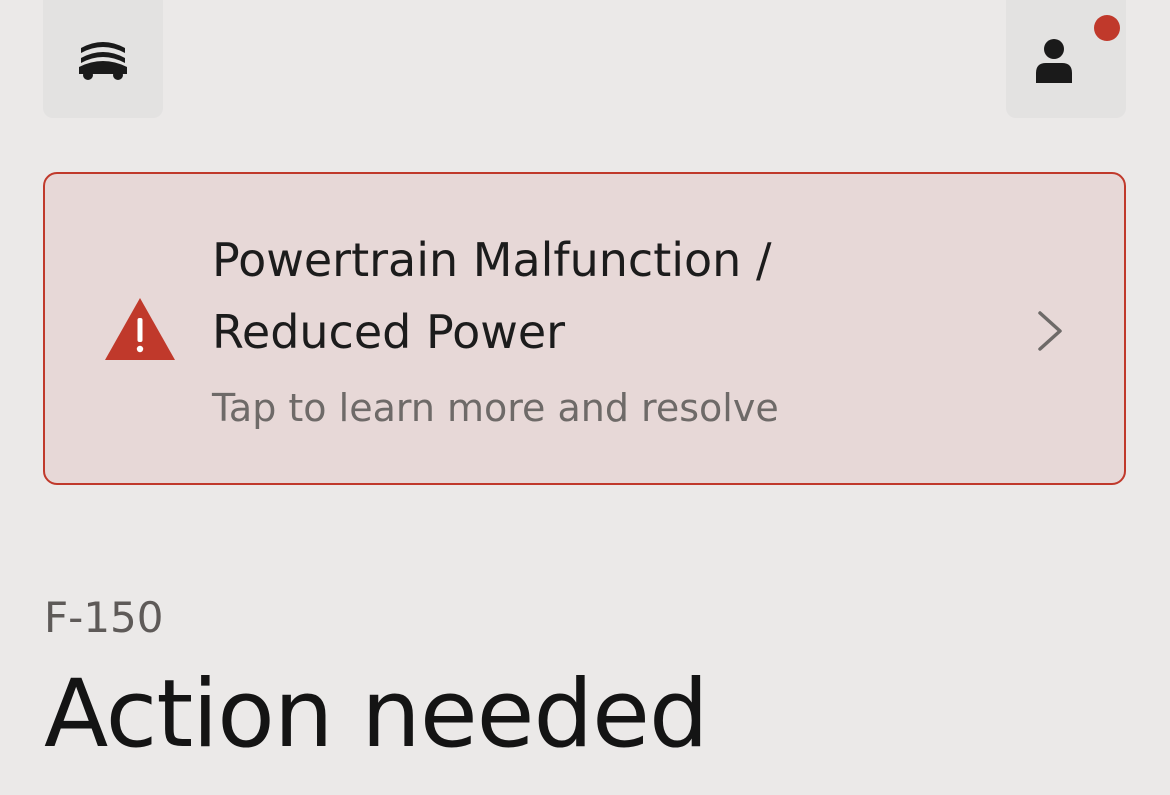 This screenshot has height=795, width=1170. I want to click on chevron-right-icon, so click(1050, 331).